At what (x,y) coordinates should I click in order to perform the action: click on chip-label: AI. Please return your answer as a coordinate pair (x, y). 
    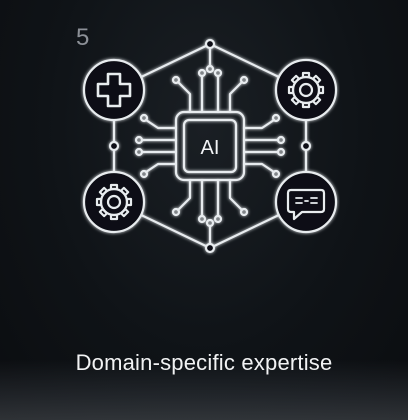
    Looking at the image, I should click on (210, 148).